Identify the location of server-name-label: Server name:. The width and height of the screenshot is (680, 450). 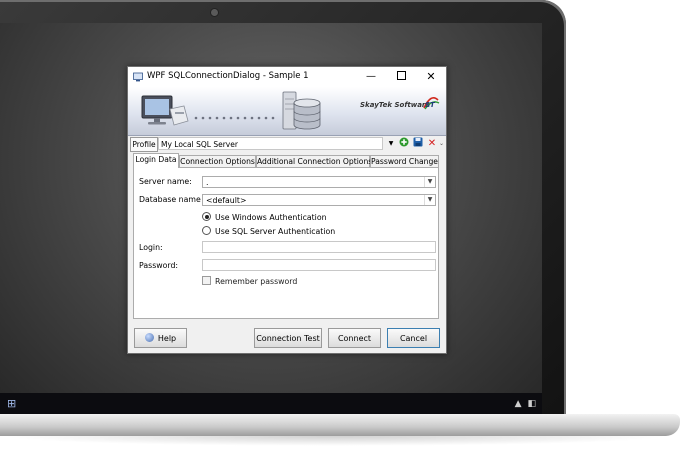
(165, 181).